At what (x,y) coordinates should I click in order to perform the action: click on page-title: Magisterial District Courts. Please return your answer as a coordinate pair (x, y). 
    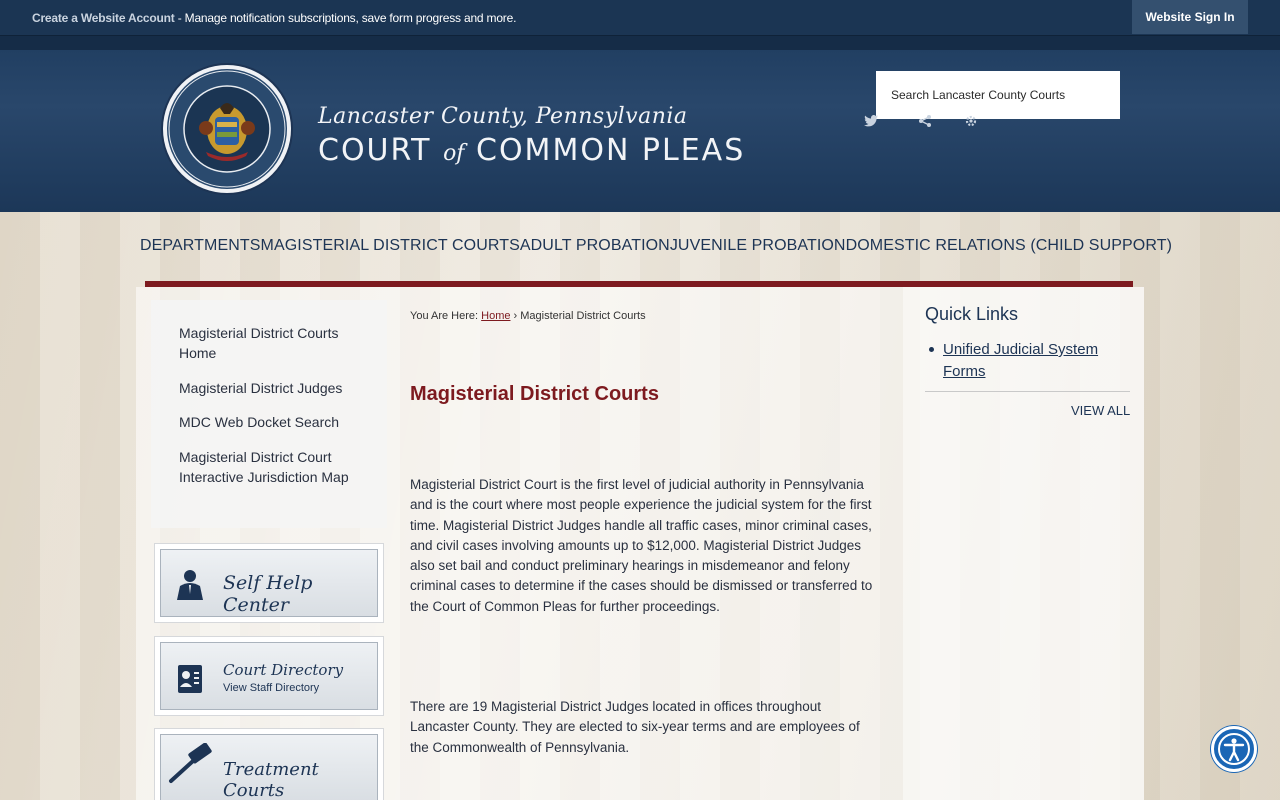
    Looking at the image, I should click on (534, 394).